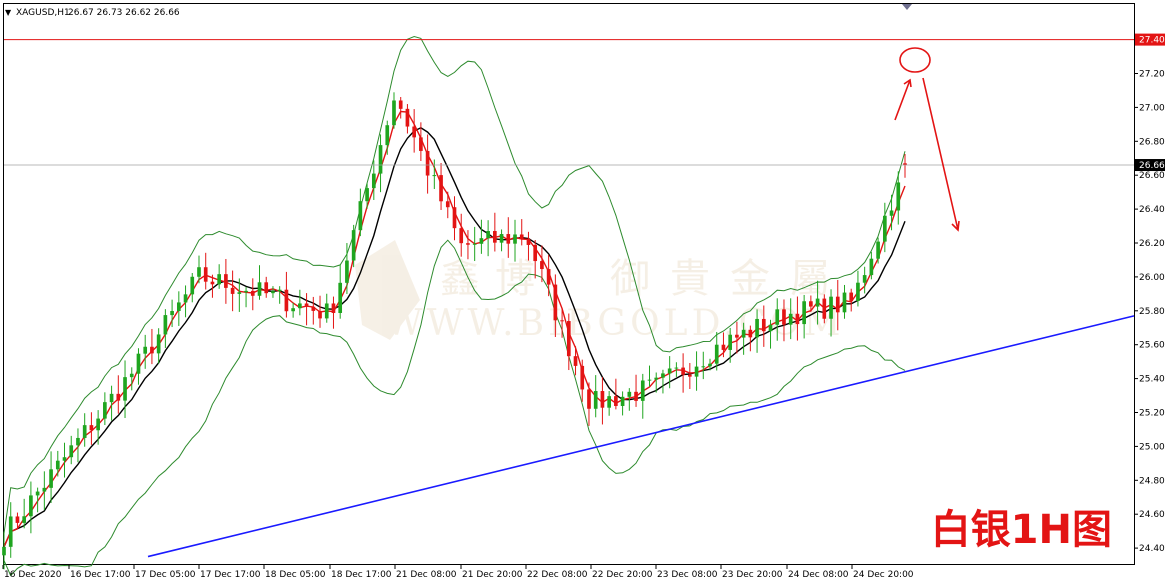  What do you see at coordinates (460, 279) in the screenshot?
I see `watermark-char: 鑫` at bounding box center [460, 279].